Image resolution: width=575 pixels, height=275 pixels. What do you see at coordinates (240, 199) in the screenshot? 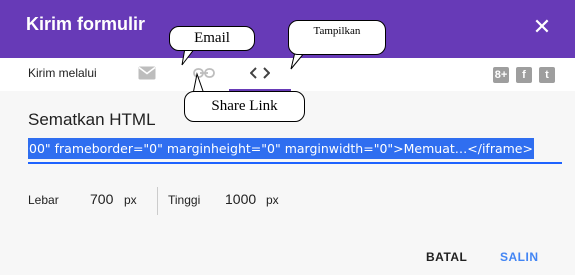
I see `height-input: 1000` at bounding box center [240, 199].